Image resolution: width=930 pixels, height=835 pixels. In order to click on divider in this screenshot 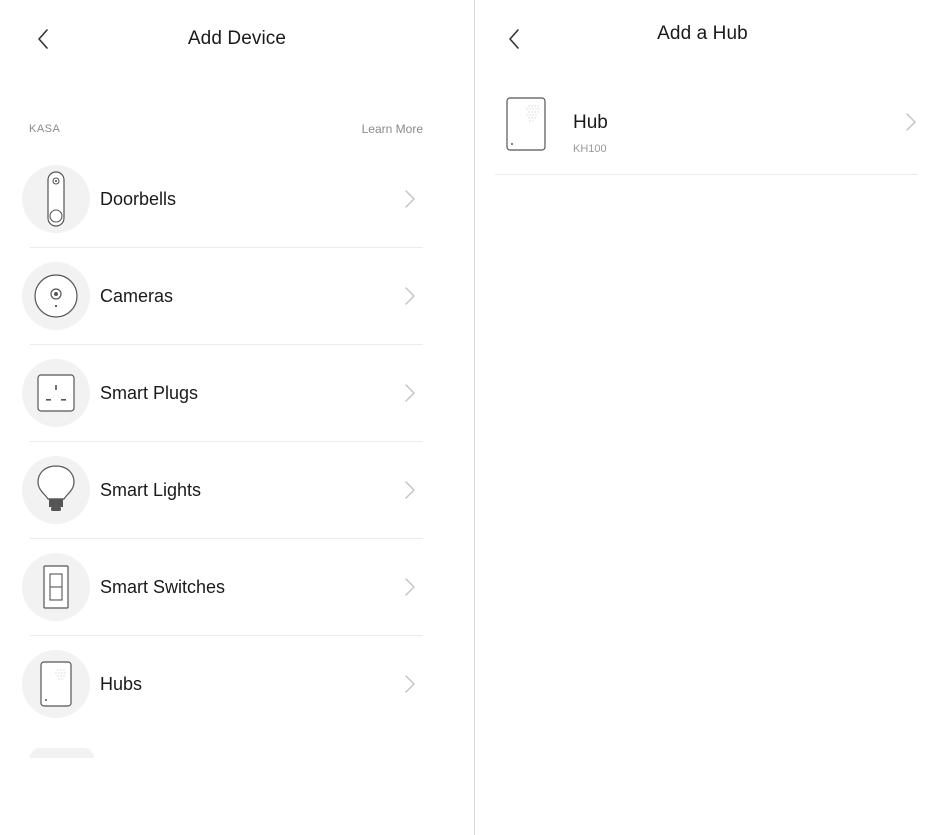, I will do `click(706, 174)`.